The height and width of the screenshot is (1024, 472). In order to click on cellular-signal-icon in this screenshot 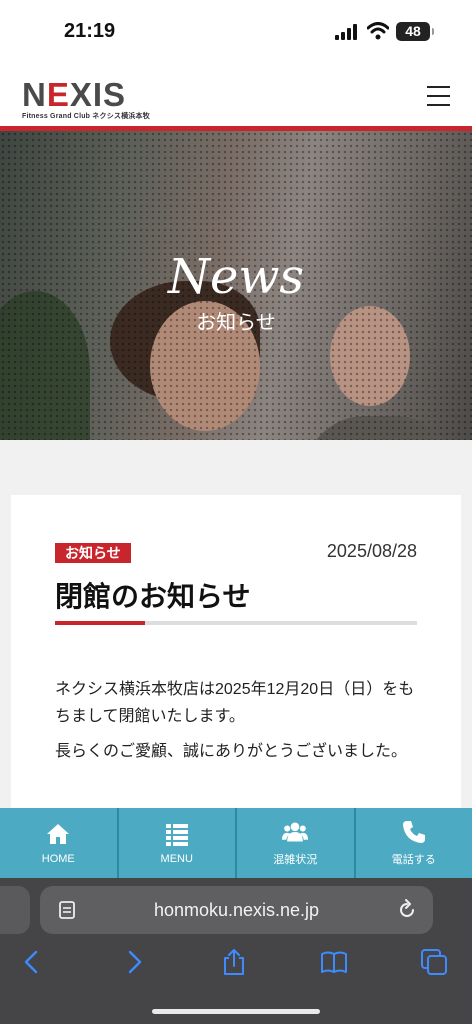, I will do `click(346, 32)`.